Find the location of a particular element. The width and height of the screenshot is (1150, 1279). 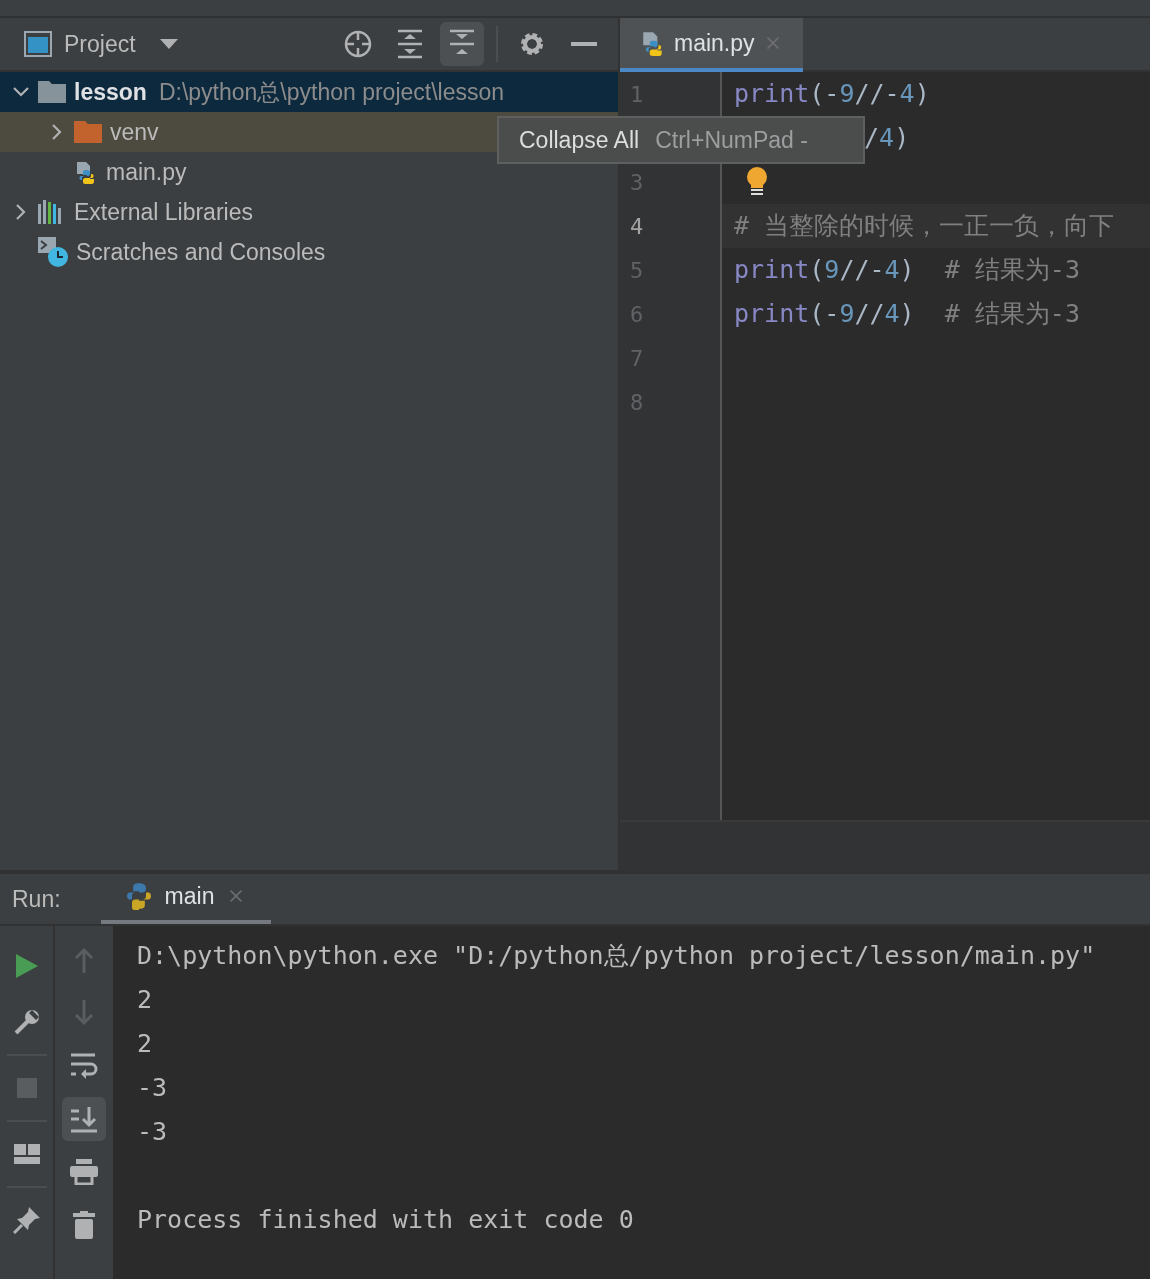

tree-item-label: External Libraries is located at coordinates (163, 212).